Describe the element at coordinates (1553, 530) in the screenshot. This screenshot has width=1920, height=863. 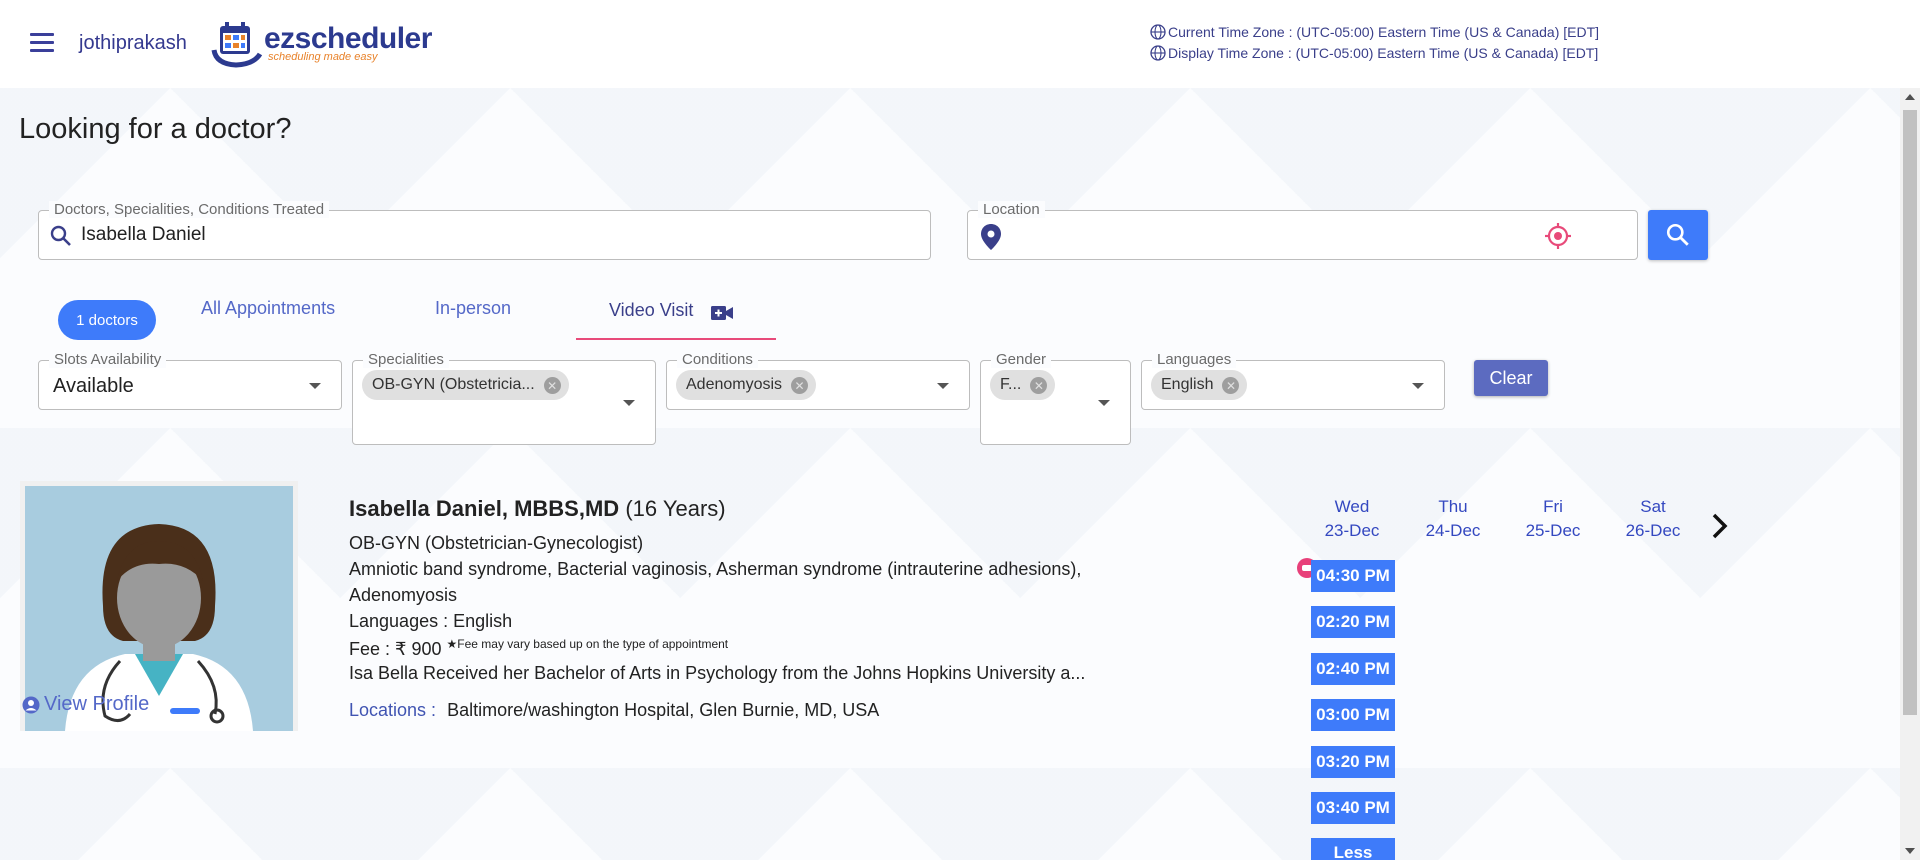
I see `day-date: 25-Dec` at that location.